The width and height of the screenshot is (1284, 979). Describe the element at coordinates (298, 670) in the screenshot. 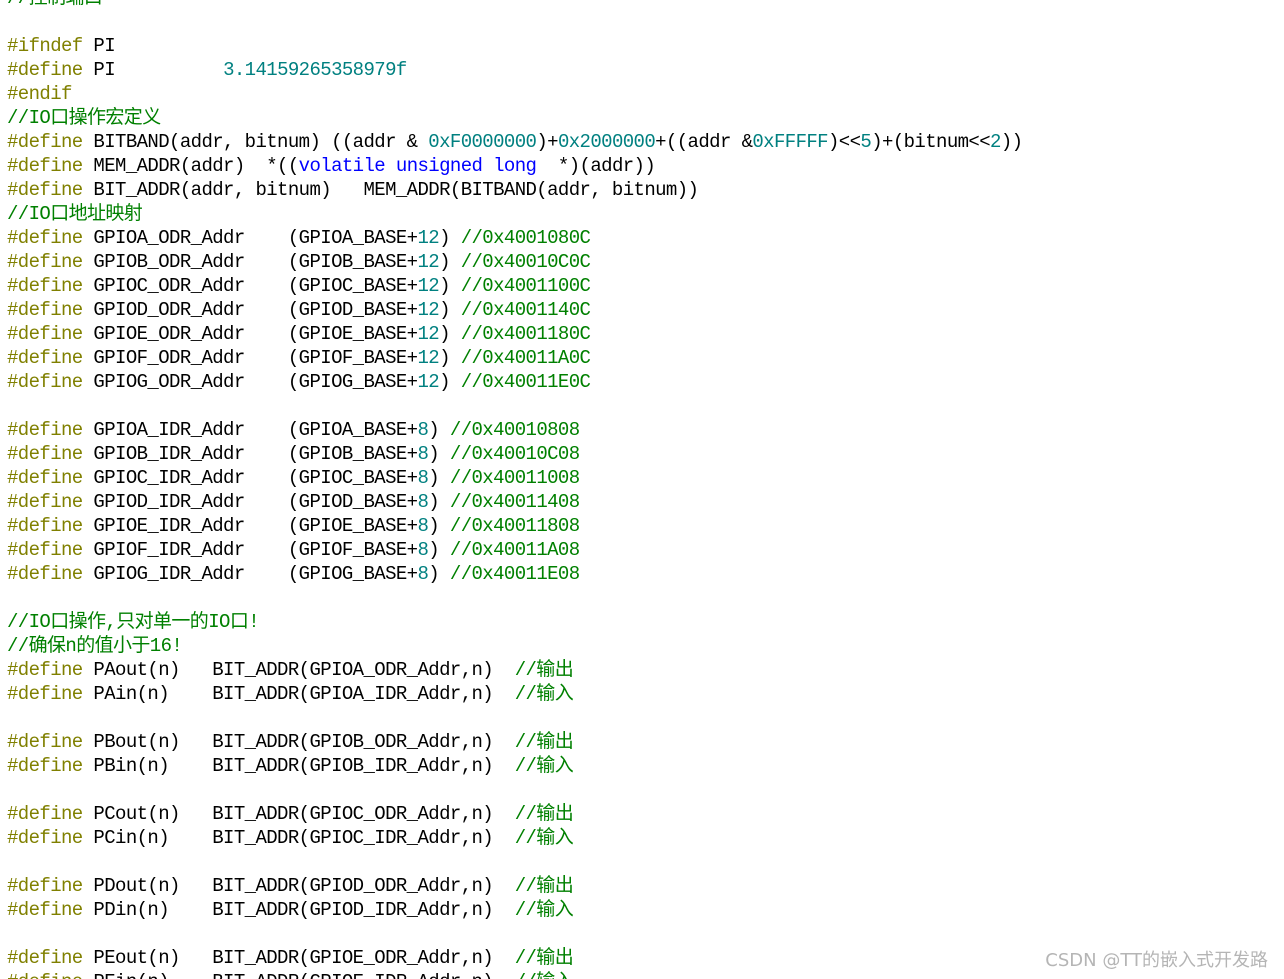

I see `text-token: PAout(n) BIT_ADDR(GPIOA_ODR_Addr,n)` at that location.